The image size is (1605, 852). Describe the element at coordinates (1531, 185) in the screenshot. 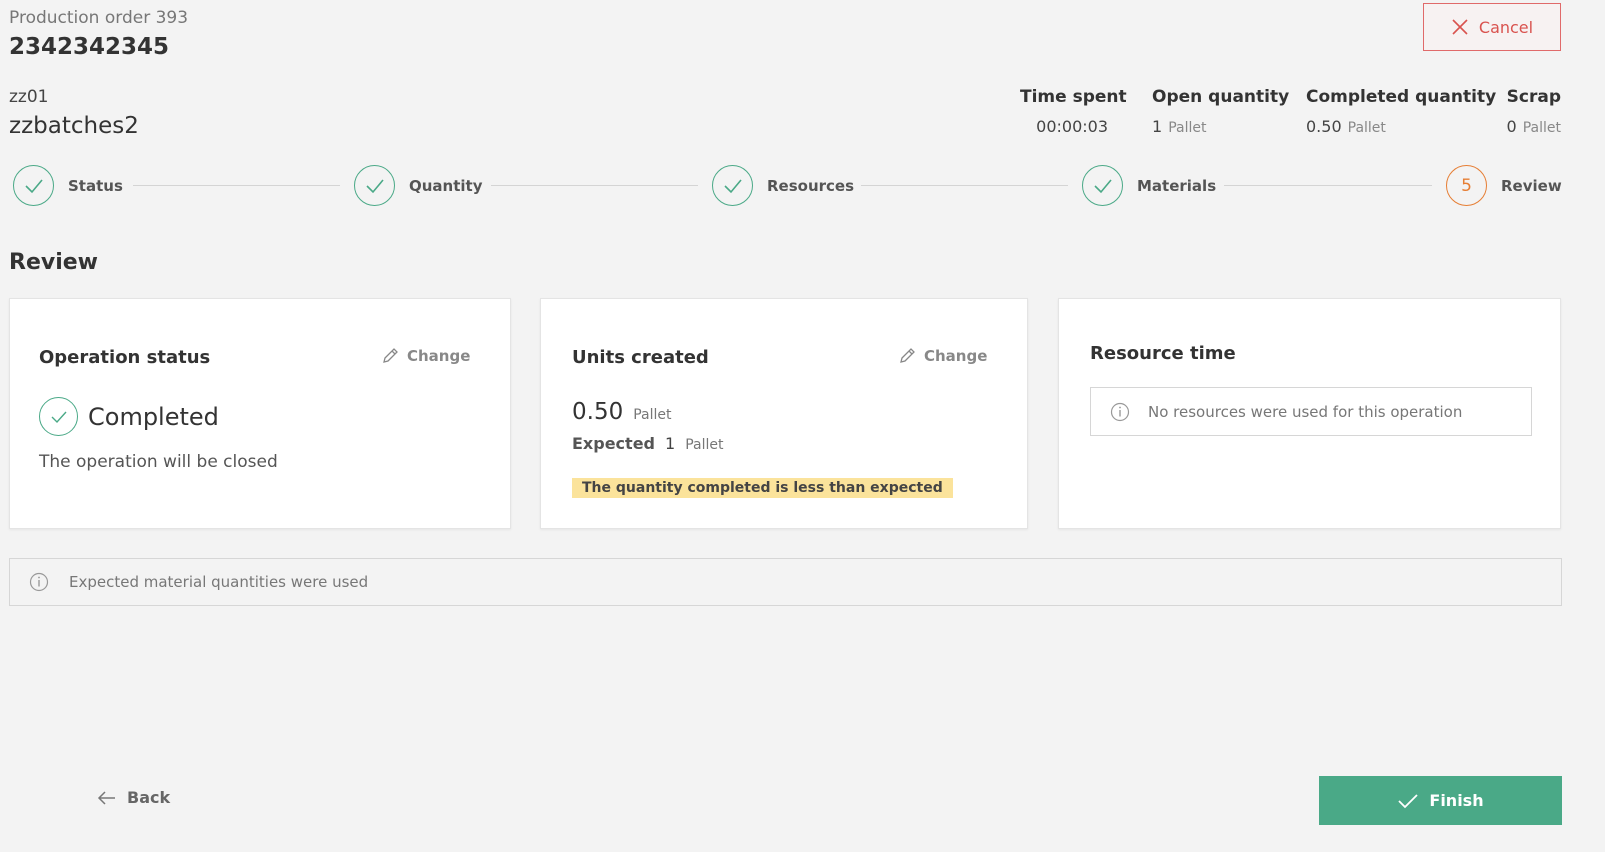

I see `step-label: Review` at that location.